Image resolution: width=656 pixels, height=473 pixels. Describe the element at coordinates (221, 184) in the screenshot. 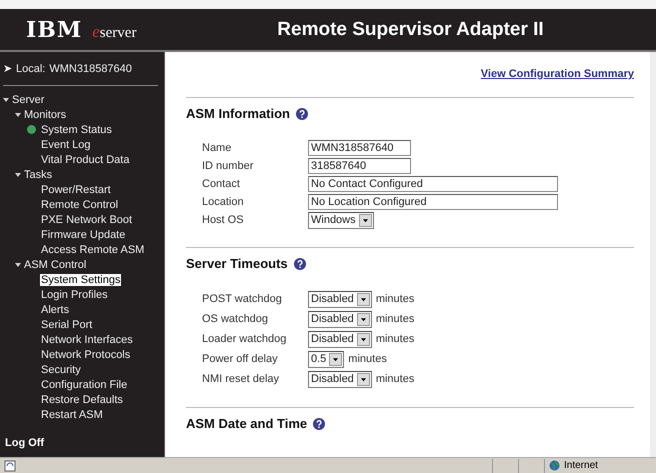

I see `field-label: Contact` at that location.